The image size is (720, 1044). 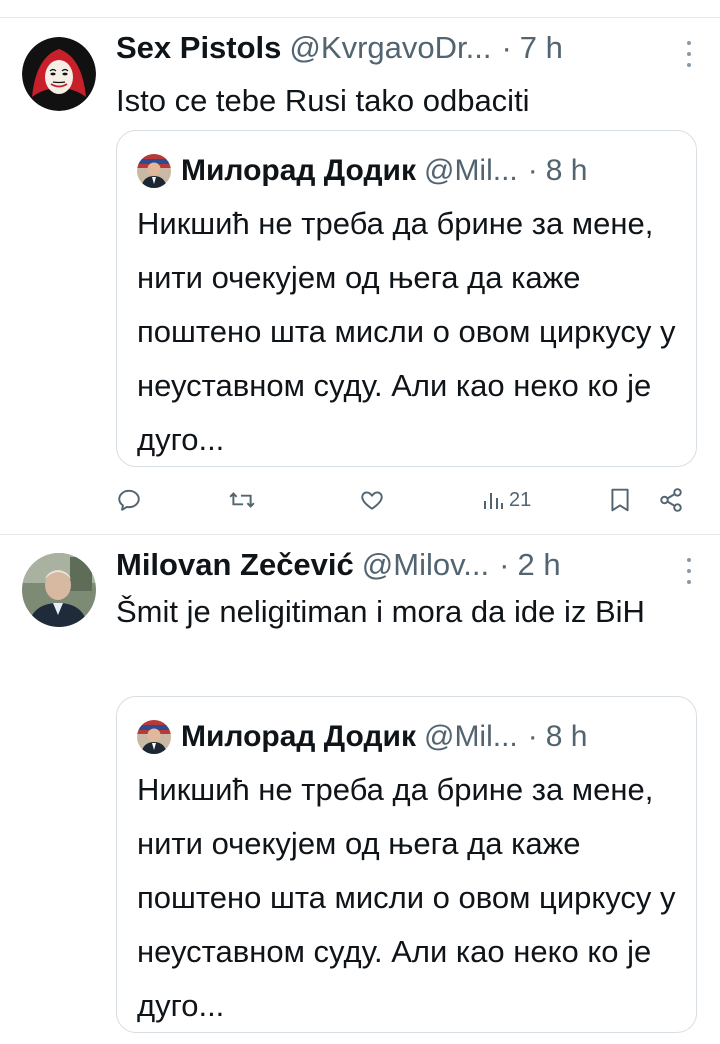 What do you see at coordinates (198, 48) in the screenshot?
I see `display-name: Sex Pistols` at bounding box center [198, 48].